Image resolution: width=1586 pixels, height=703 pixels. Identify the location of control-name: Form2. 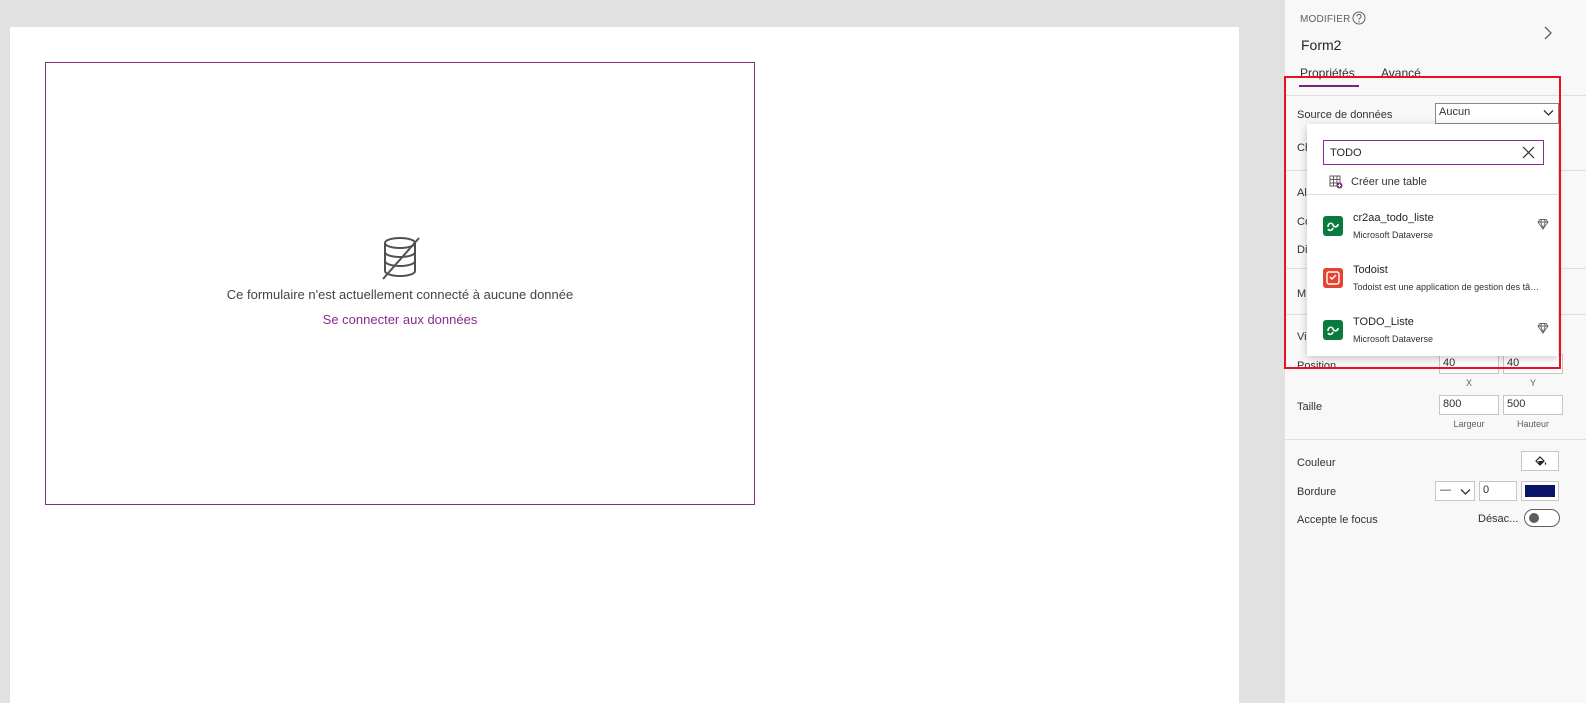
(1321, 45).